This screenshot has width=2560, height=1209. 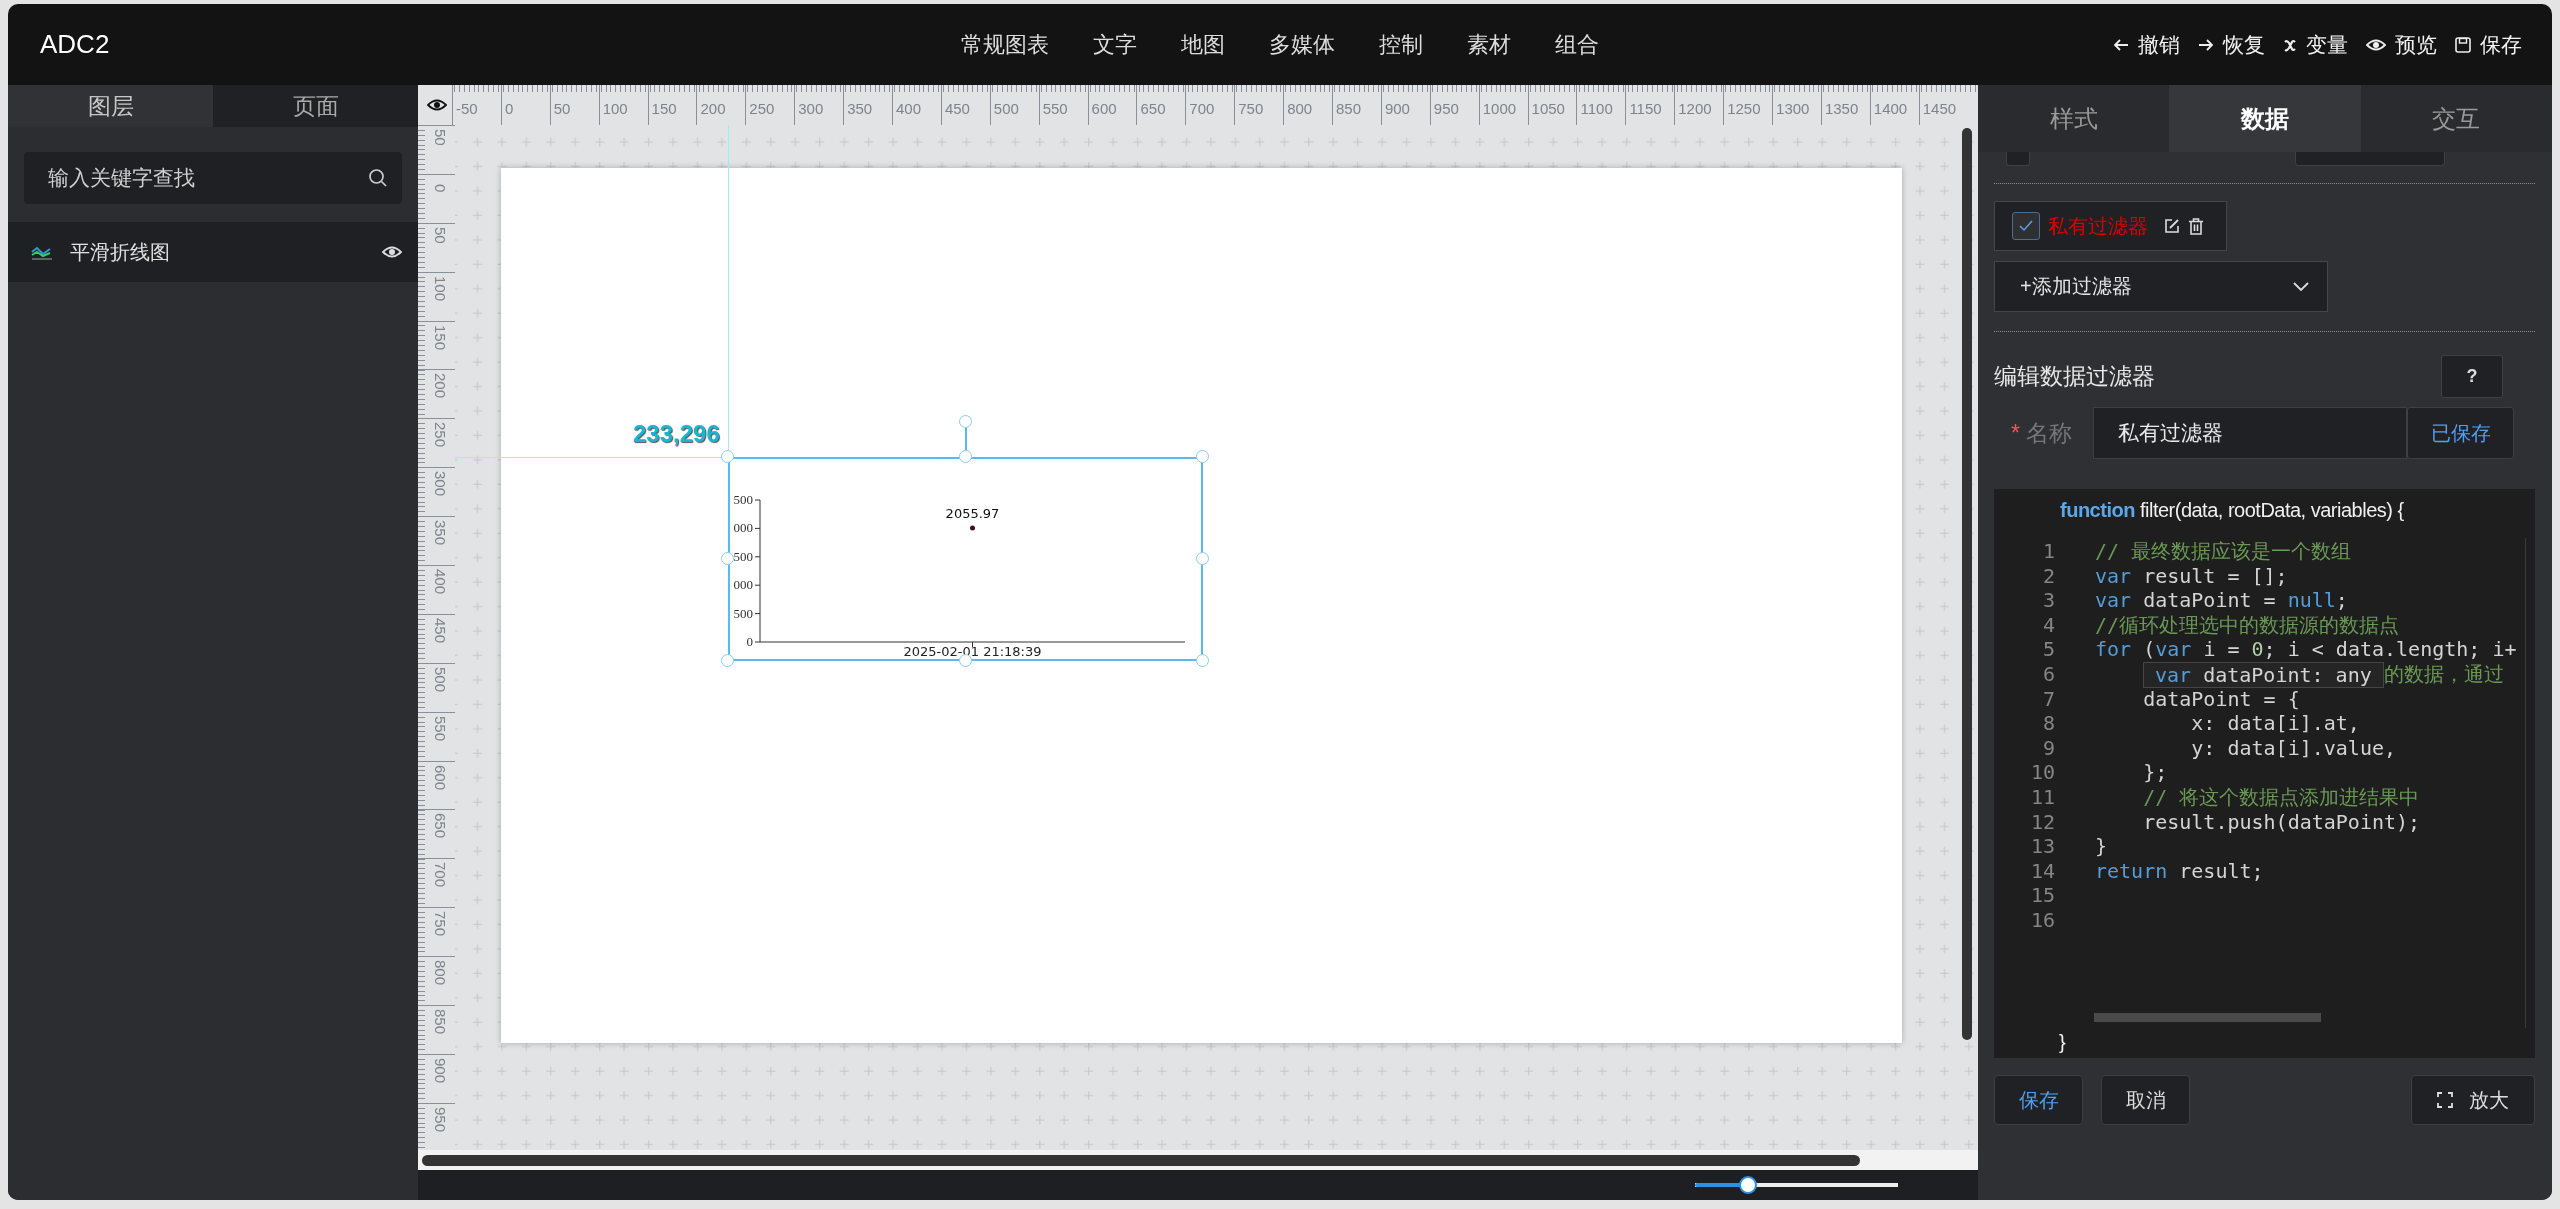 What do you see at coordinates (2265, 118) in the screenshot?
I see `tab: 数据` at bounding box center [2265, 118].